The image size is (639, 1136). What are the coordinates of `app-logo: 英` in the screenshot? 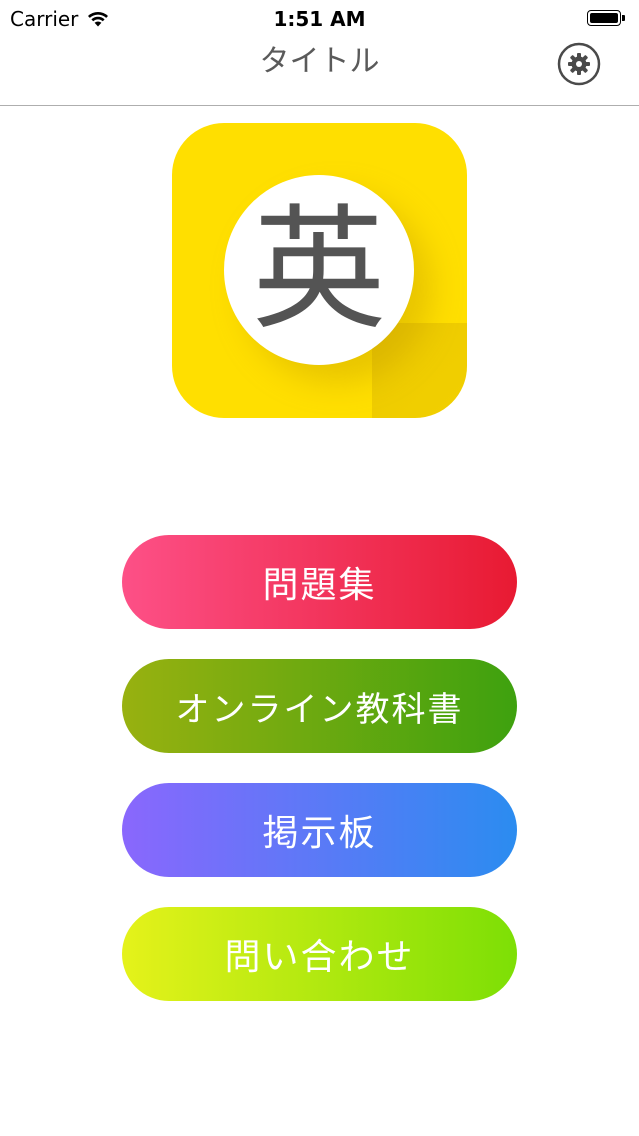 It's located at (319, 270).